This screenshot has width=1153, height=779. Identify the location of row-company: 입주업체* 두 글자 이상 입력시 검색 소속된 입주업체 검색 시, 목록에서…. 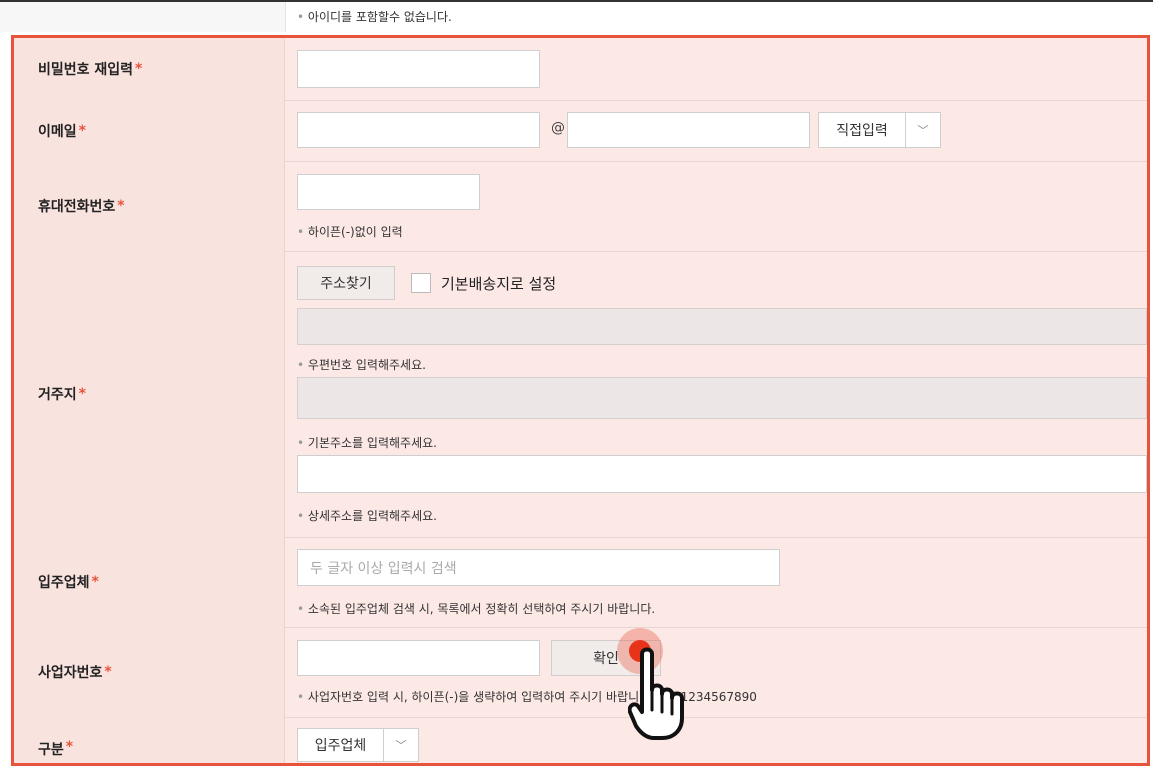
(580, 582).